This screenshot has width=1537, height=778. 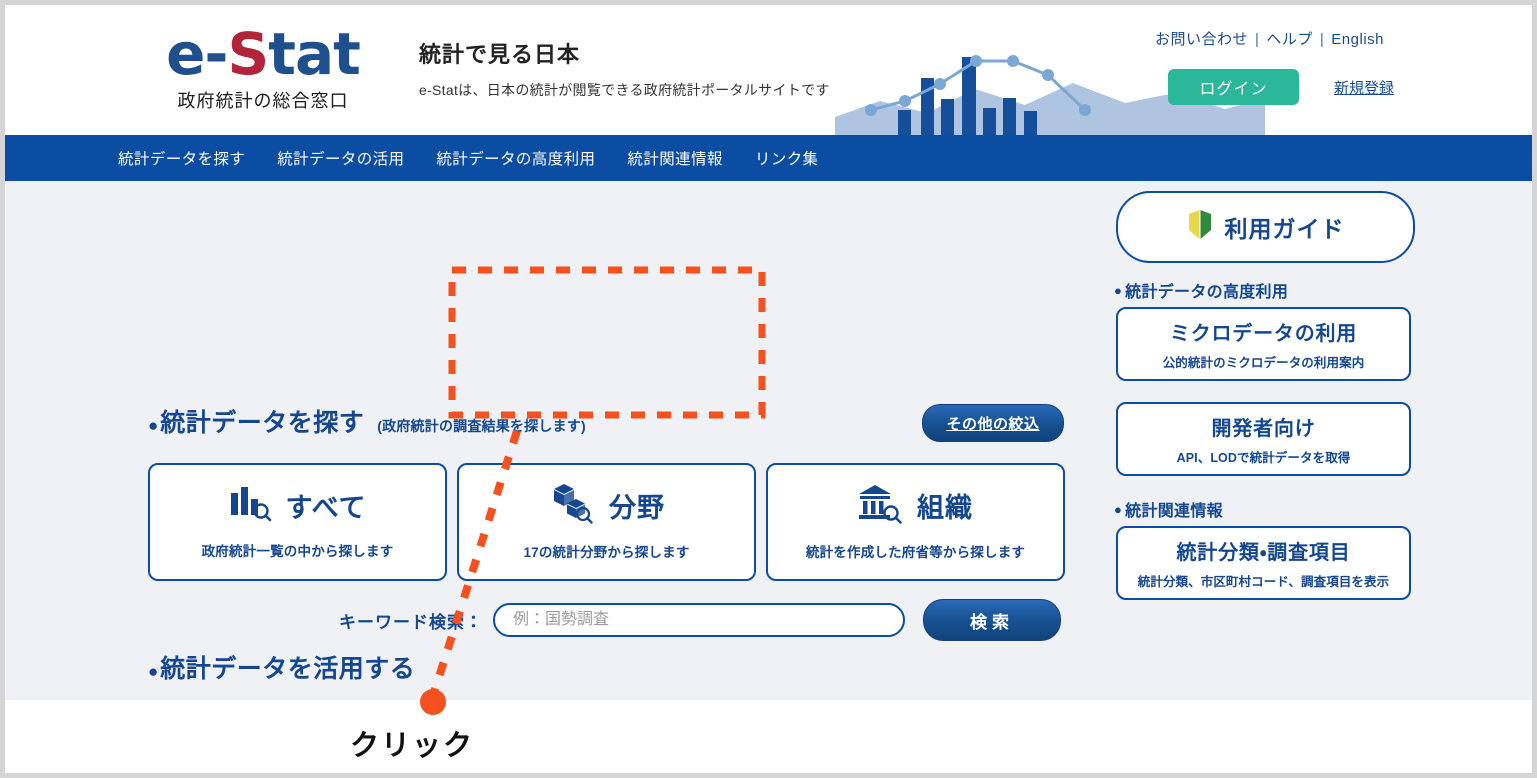 I want to click on nav-item-find-data: 統計データを探す, so click(x=181, y=158).